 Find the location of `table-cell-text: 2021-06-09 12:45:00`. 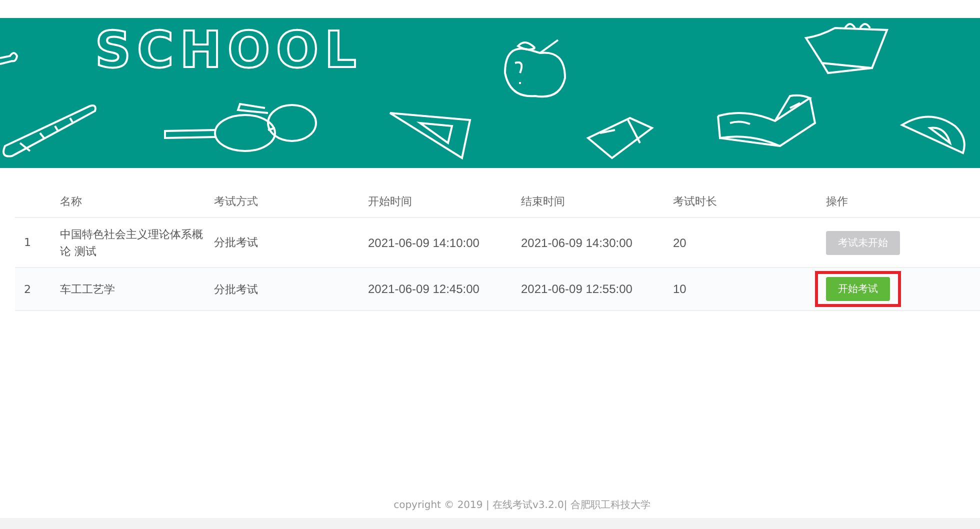

table-cell-text: 2021-06-09 12:45:00 is located at coordinates (424, 289).